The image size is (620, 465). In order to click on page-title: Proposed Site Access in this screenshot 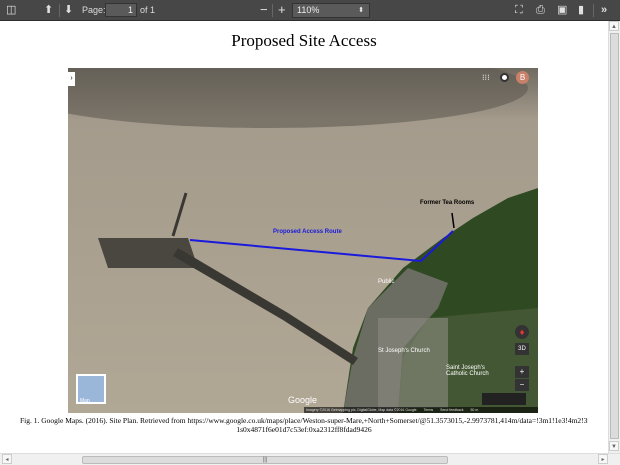, I will do `click(304, 40)`.